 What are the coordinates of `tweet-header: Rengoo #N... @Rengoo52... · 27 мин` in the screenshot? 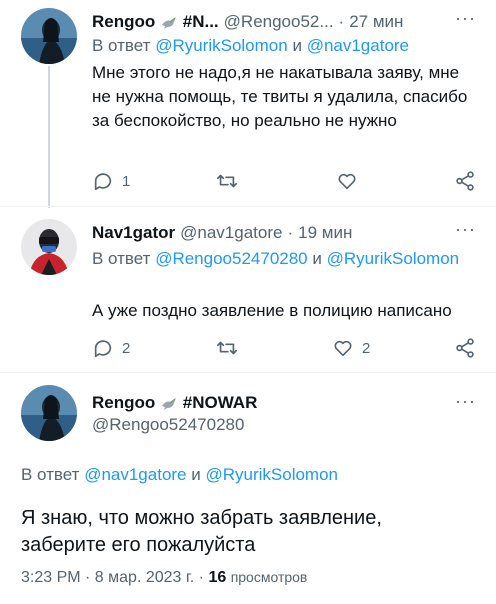 It's located at (247, 22).